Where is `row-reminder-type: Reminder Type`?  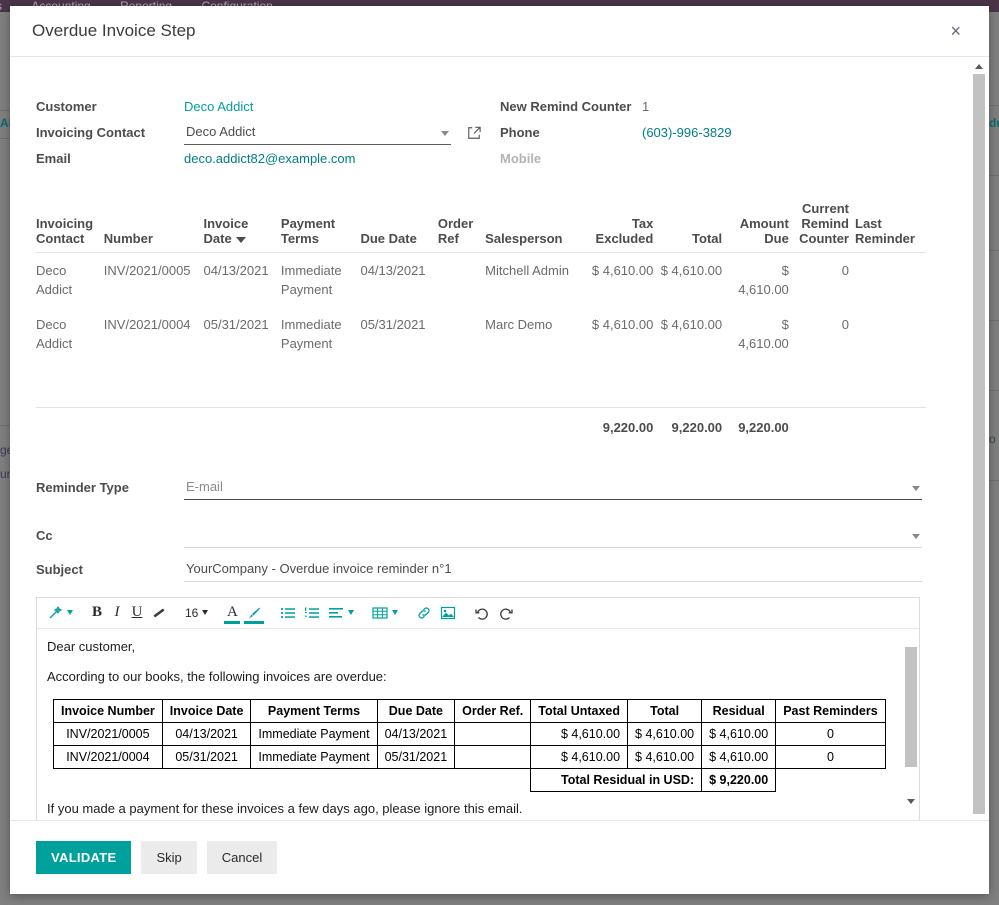
row-reminder-type: Reminder Type is located at coordinates (495, 488).